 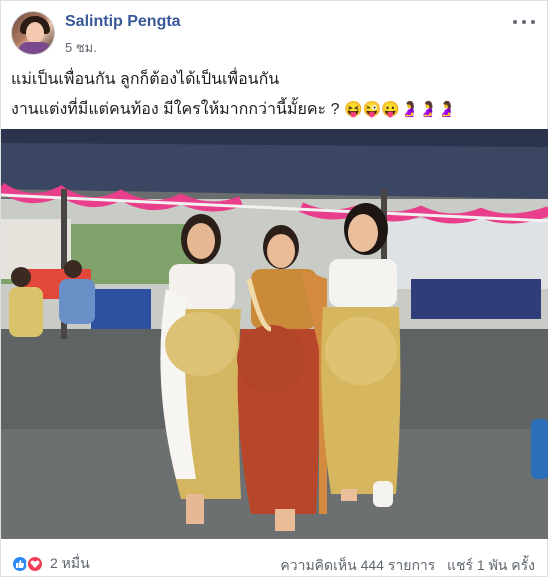 I want to click on avatar, so click(x=33, y=33).